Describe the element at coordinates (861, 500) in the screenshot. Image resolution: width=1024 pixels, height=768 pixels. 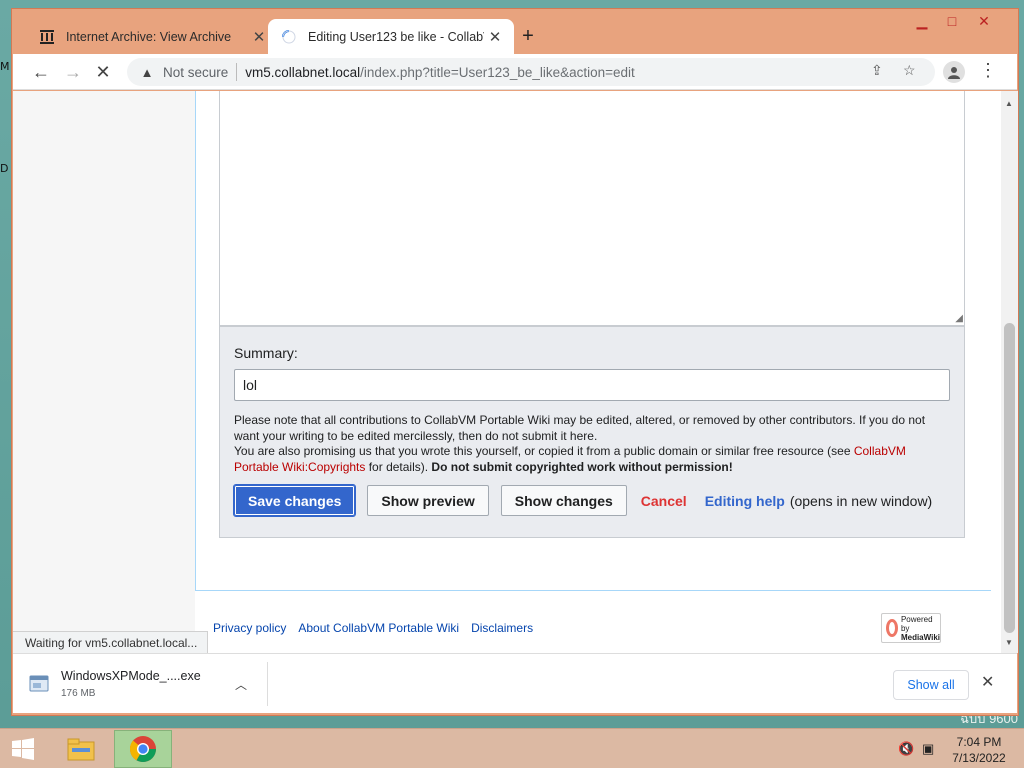
I see `help-note: (opens in new window)` at that location.